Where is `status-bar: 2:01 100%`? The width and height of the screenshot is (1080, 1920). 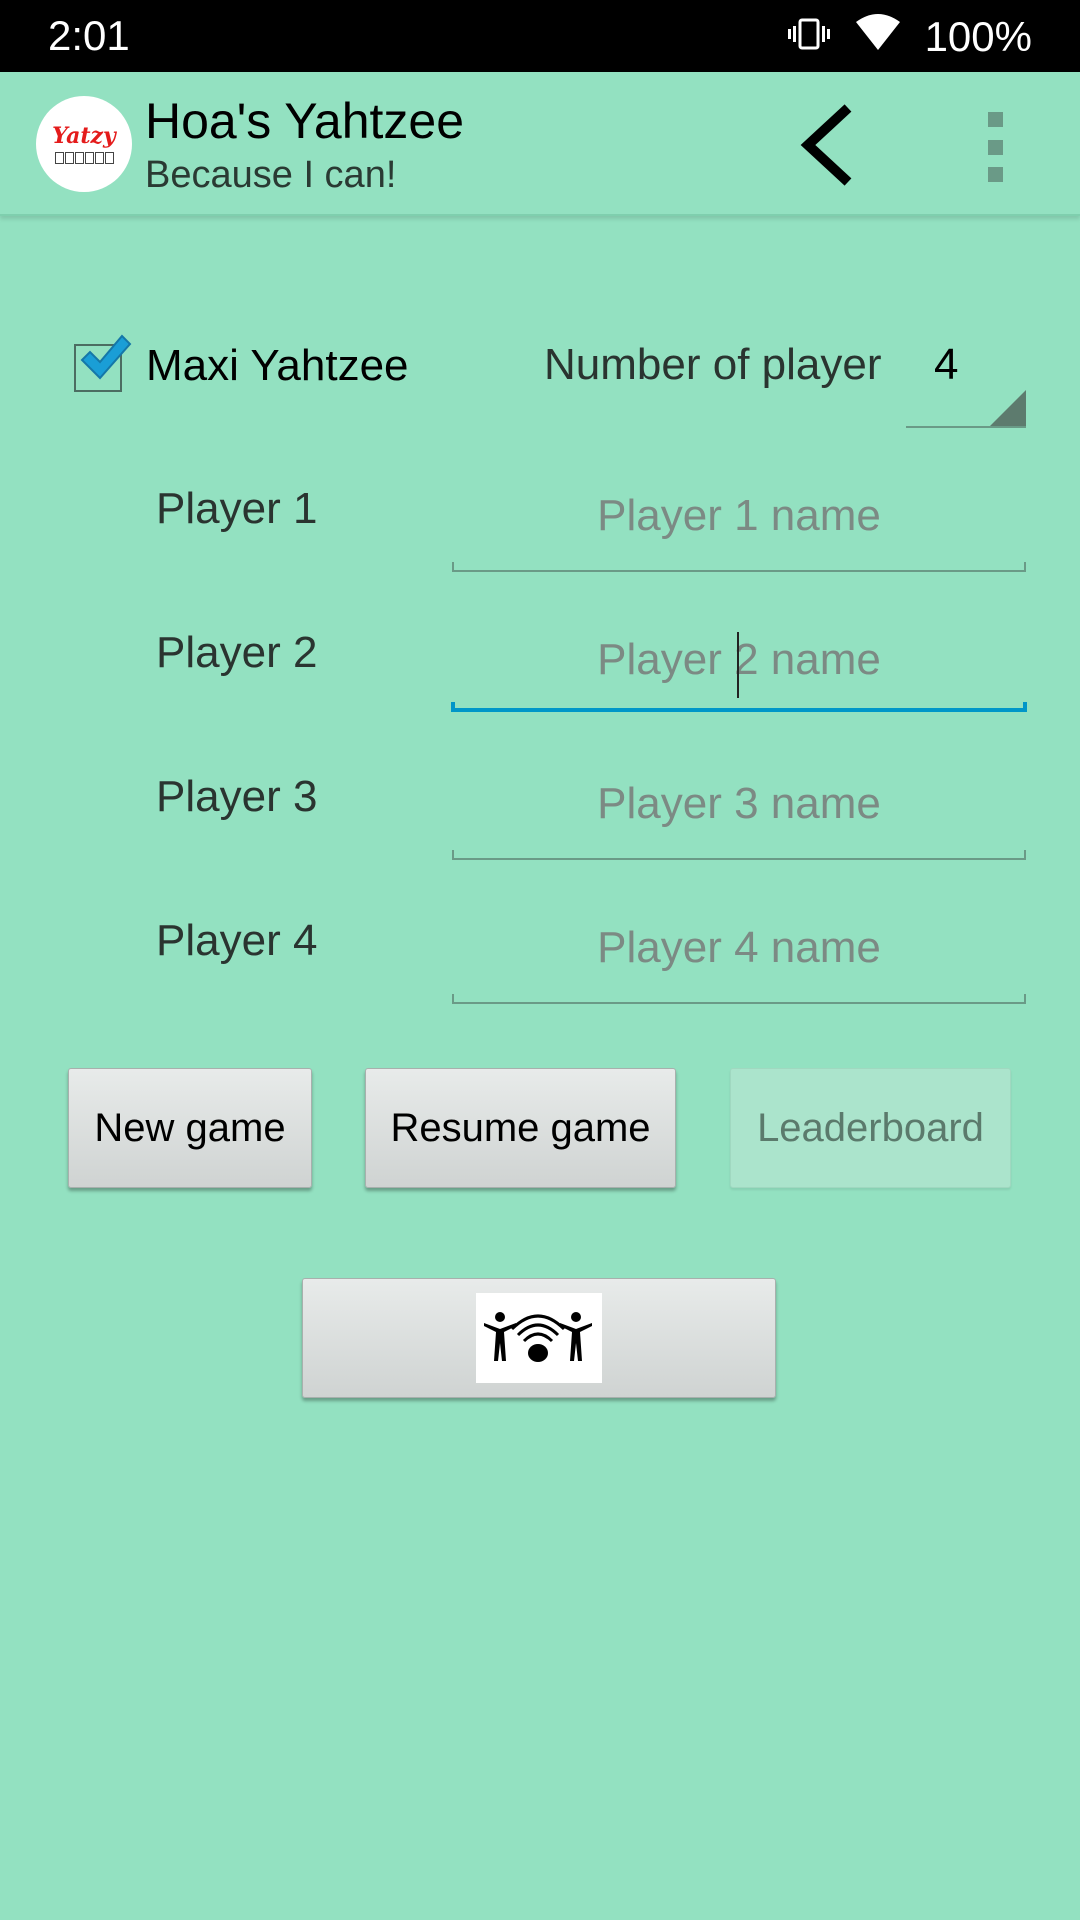 status-bar: 2:01 100% is located at coordinates (540, 36).